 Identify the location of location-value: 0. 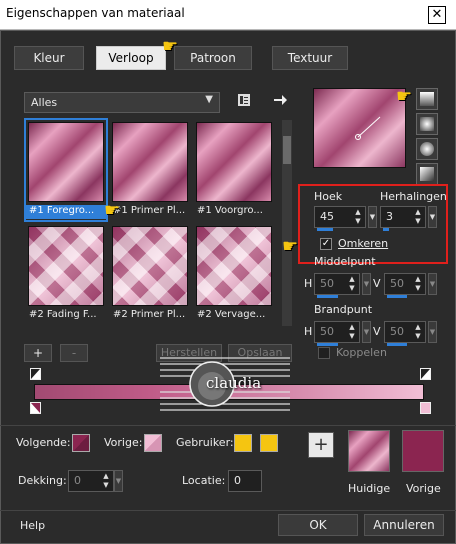
(237, 480).